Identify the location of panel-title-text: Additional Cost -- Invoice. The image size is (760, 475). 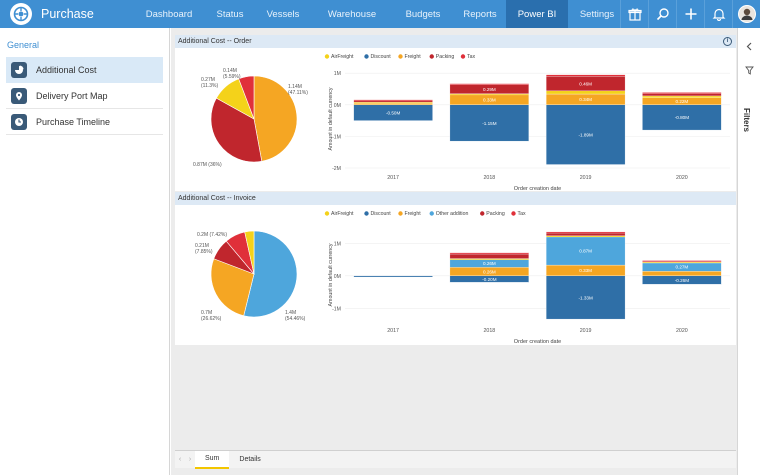
(217, 198).